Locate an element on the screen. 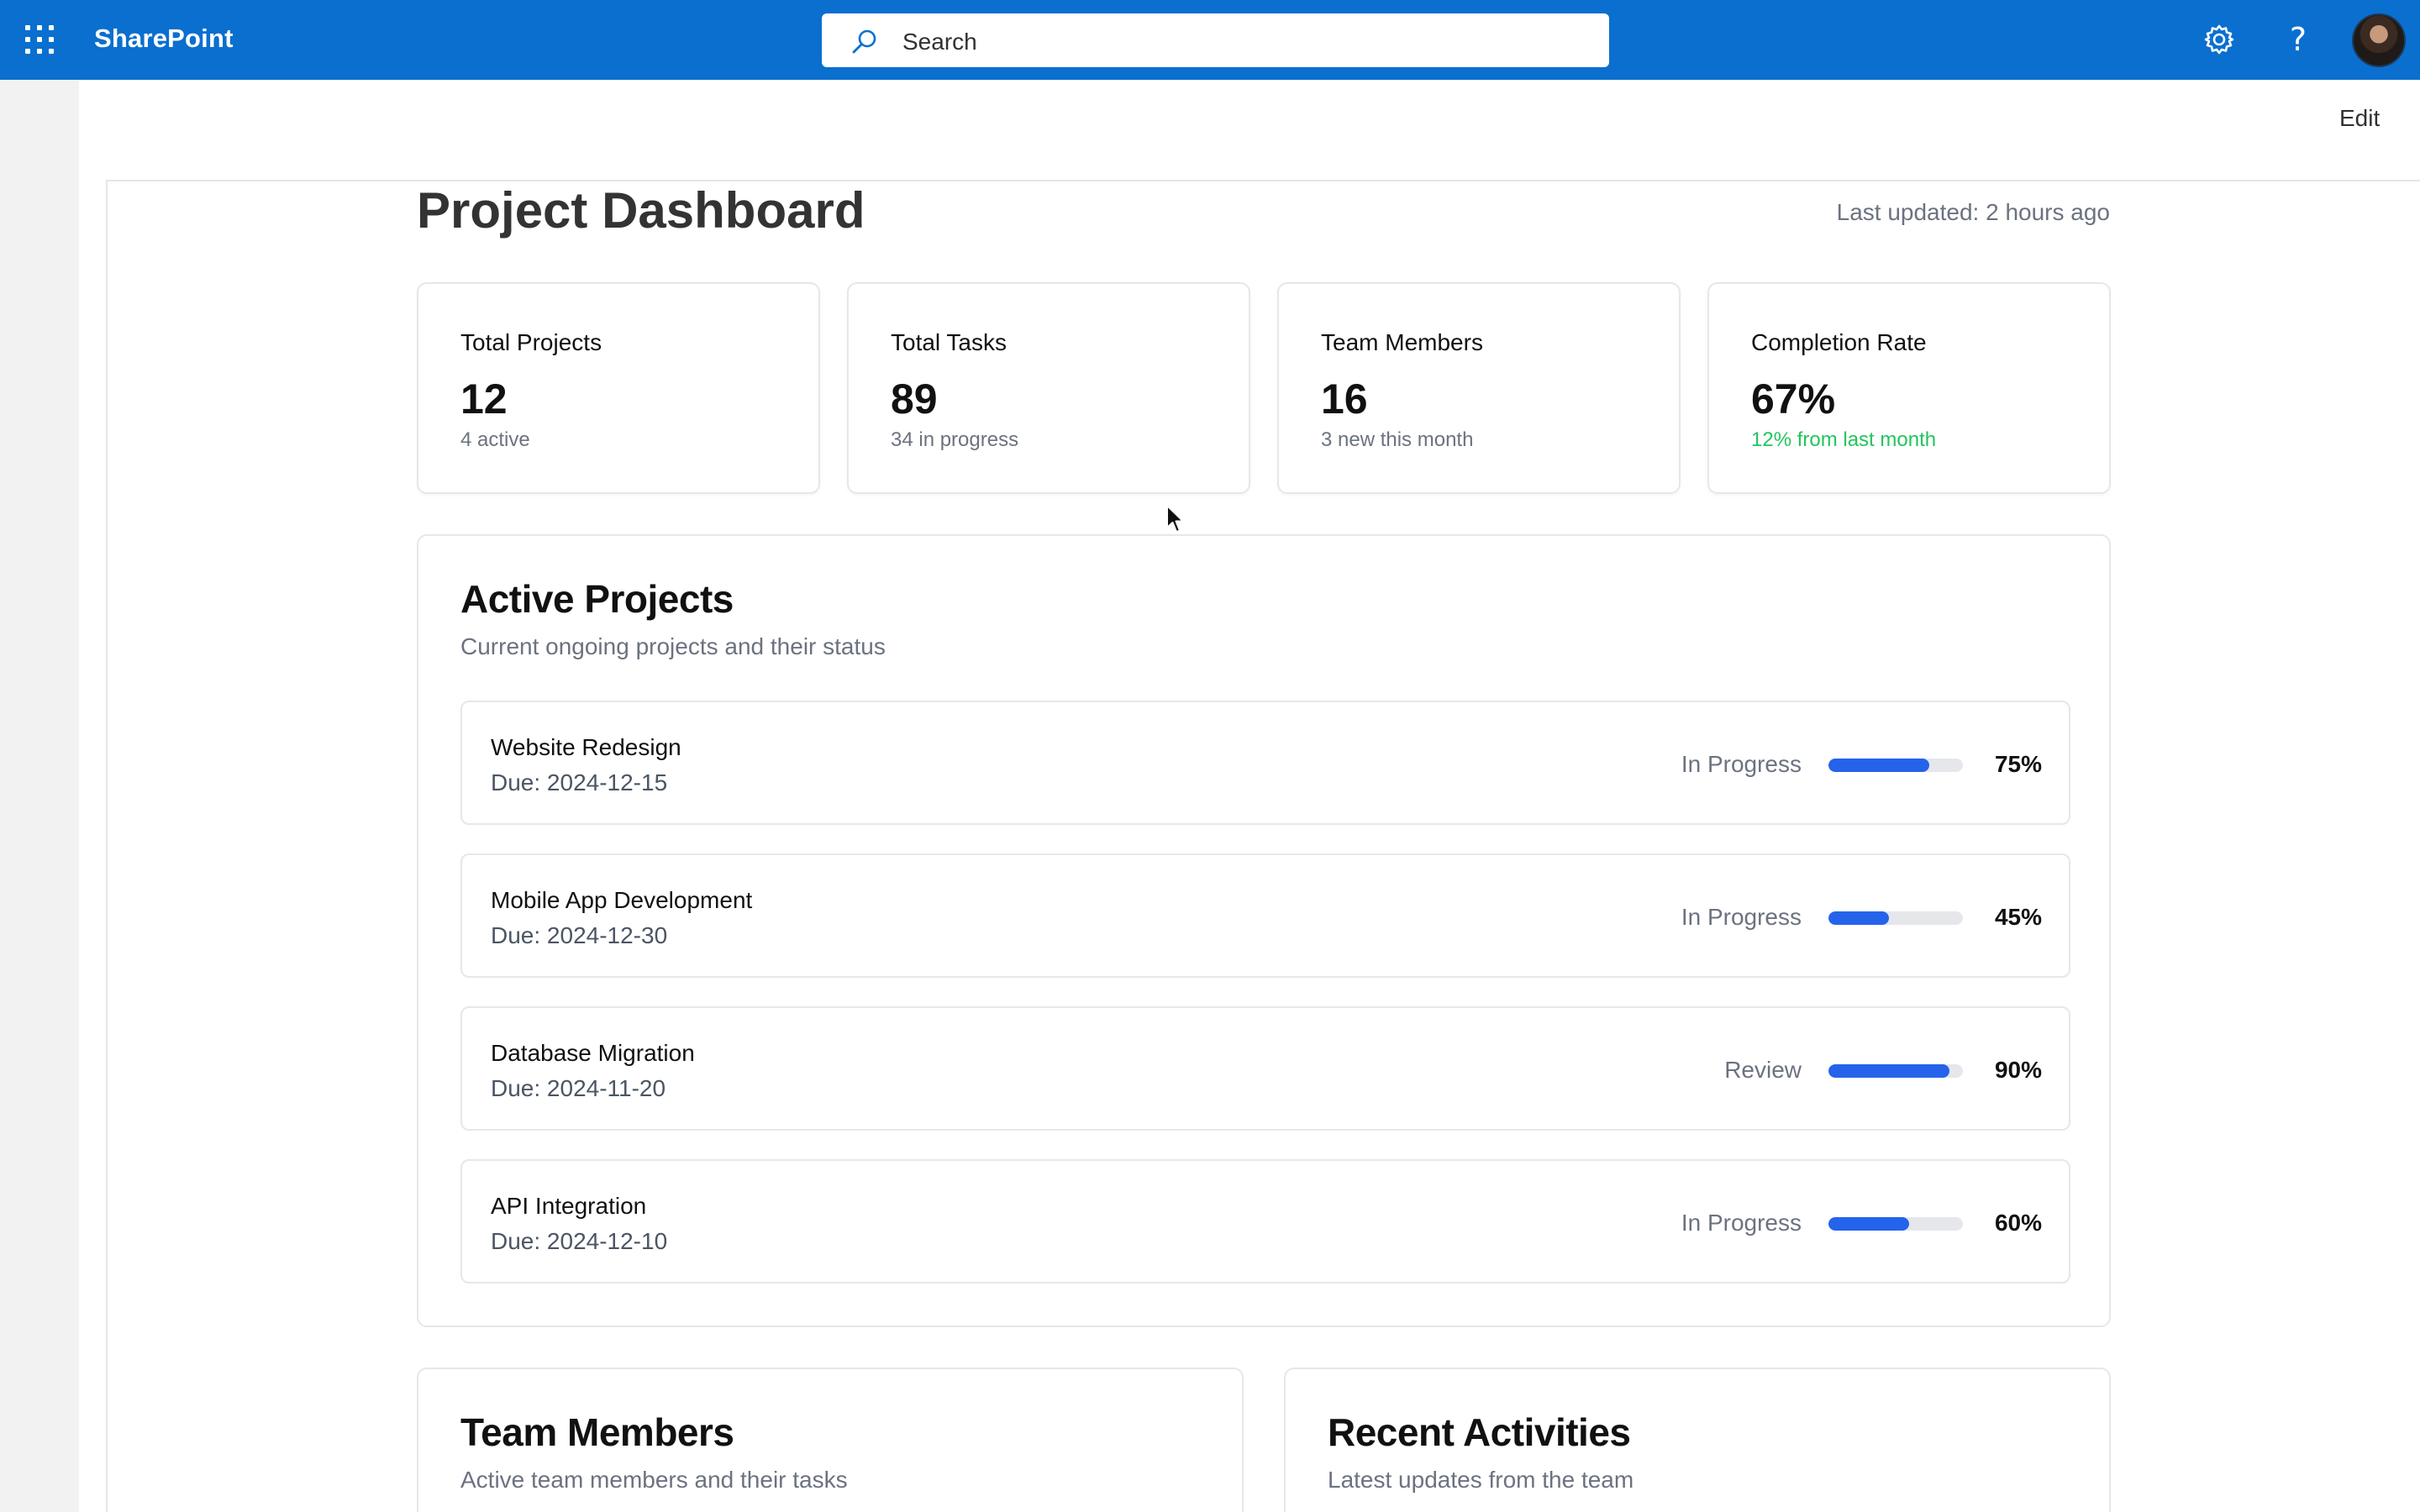 This screenshot has height=1512, width=2420. project-name: Website Redesign is located at coordinates (586, 747).